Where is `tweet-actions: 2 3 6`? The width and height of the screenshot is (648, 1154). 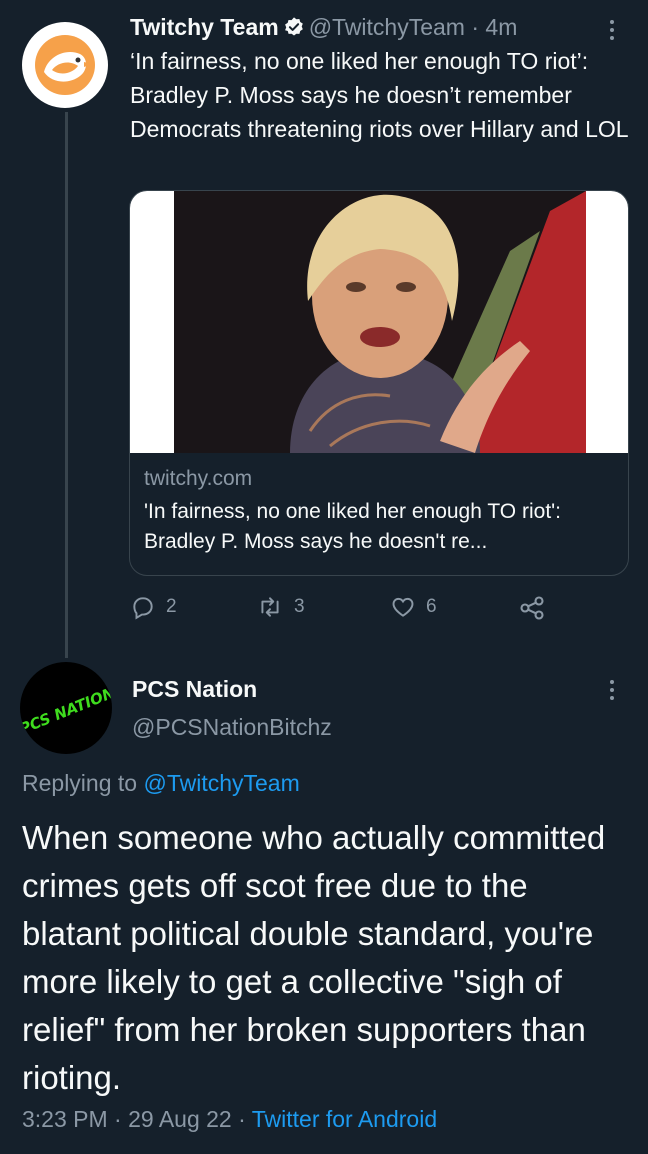
tweet-actions: 2 3 6 is located at coordinates (350, 609).